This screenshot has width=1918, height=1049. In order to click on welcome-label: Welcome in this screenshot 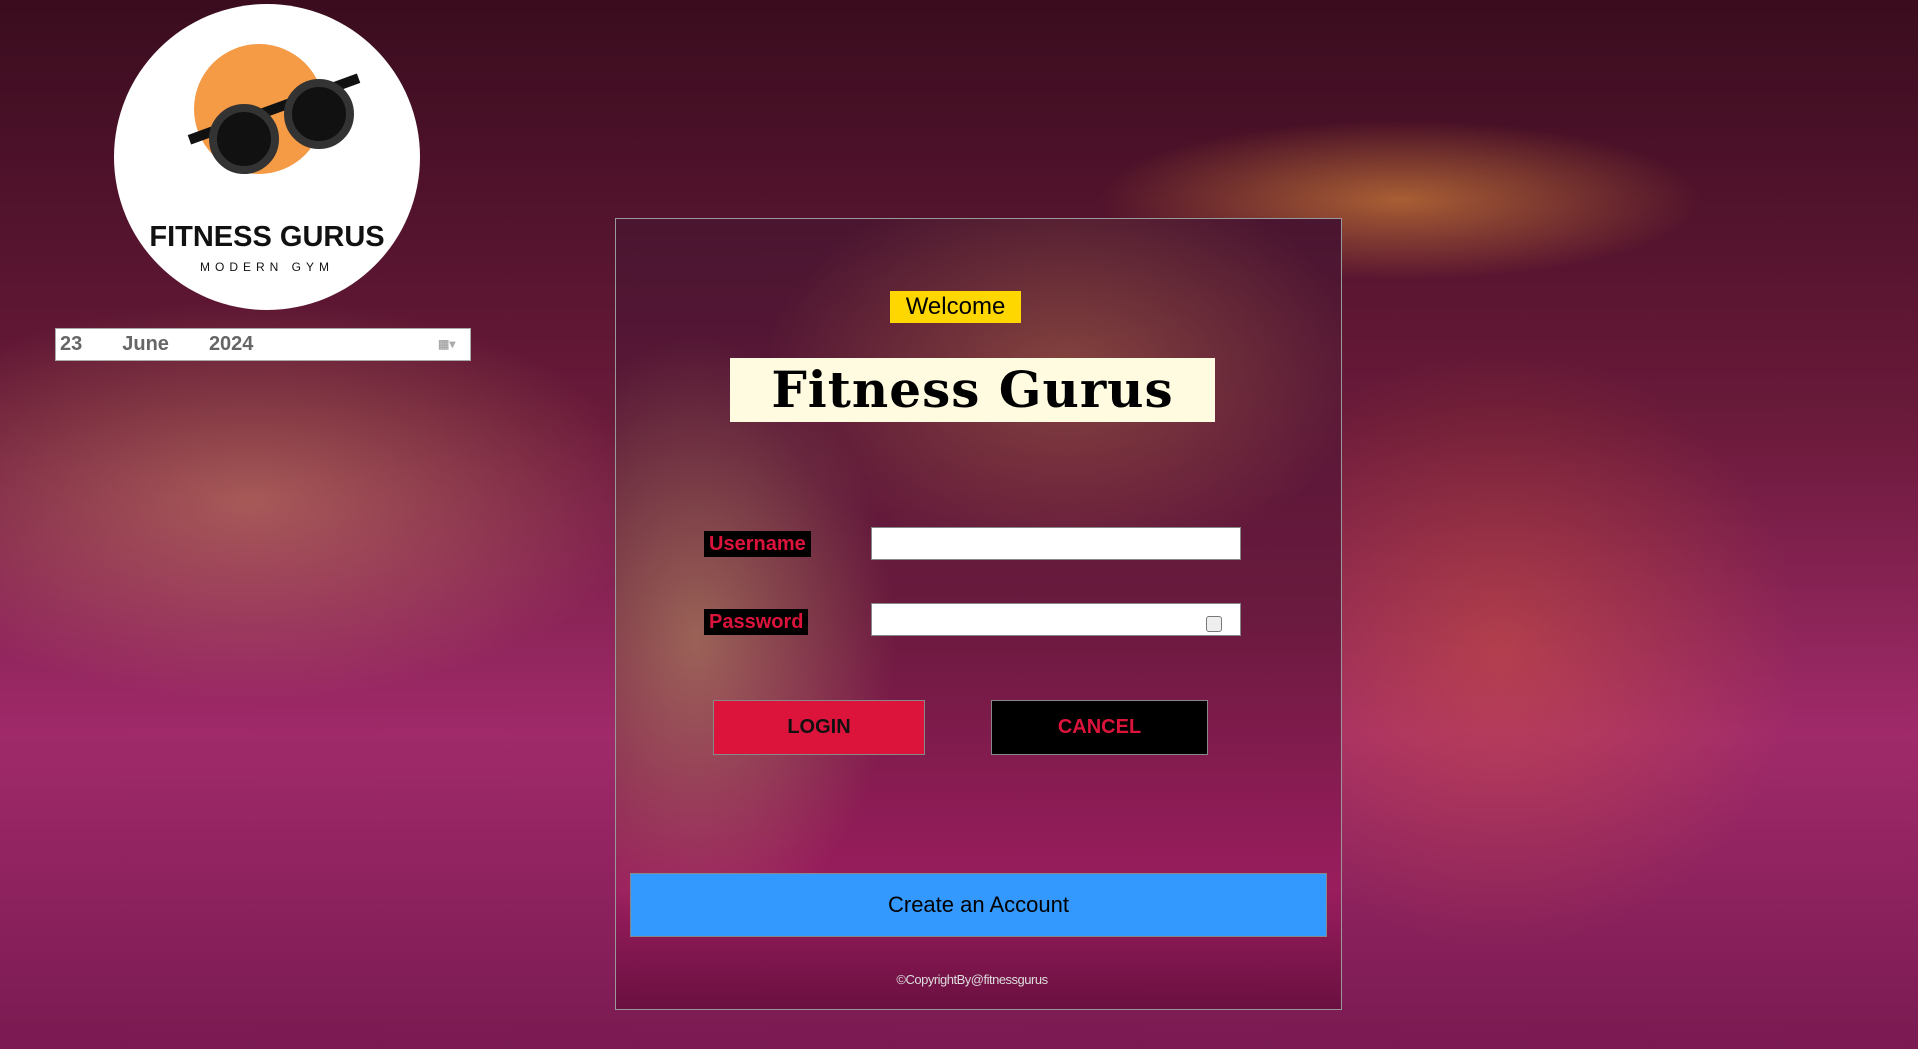, I will do `click(955, 307)`.